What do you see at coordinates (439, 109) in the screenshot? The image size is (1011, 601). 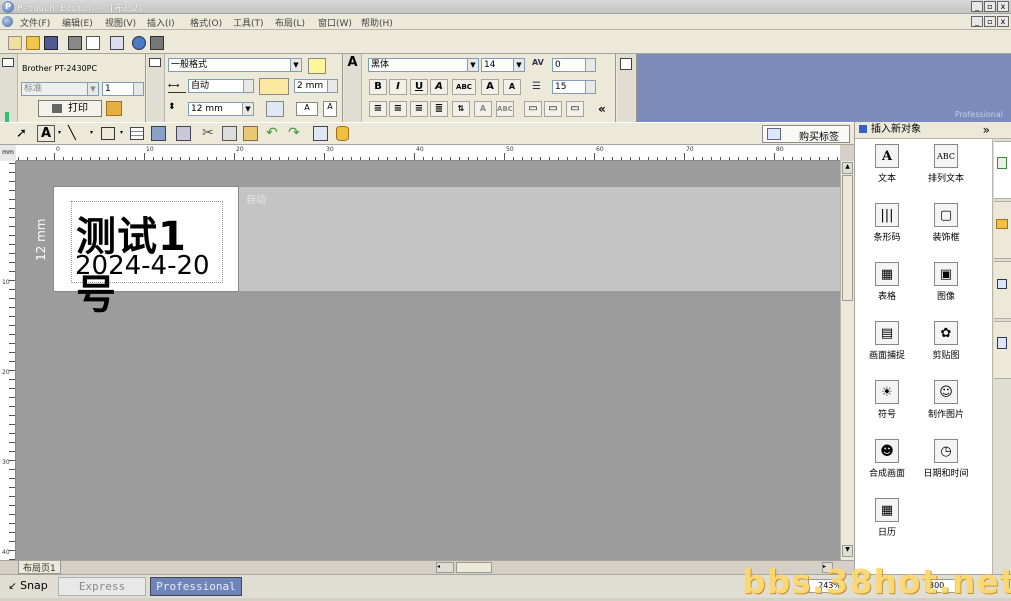 I see `justify-icon: ≣` at bounding box center [439, 109].